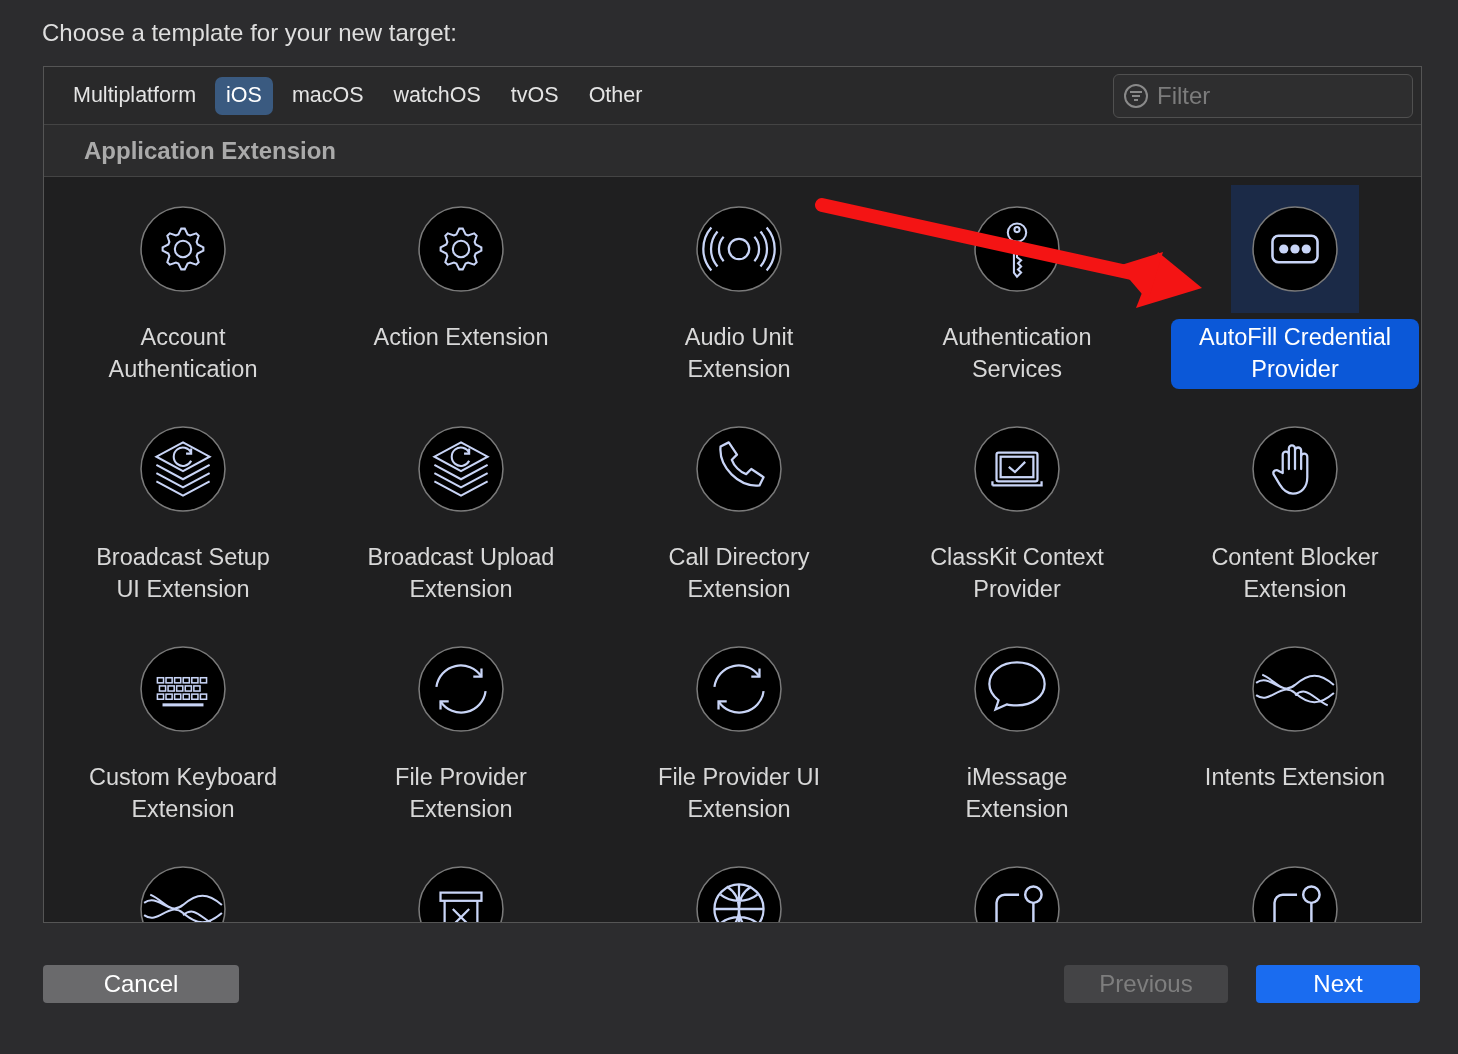 Image resolution: width=1458 pixels, height=1054 pixels. I want to click on platform-tab: Multiplatform, so click(135, 95).